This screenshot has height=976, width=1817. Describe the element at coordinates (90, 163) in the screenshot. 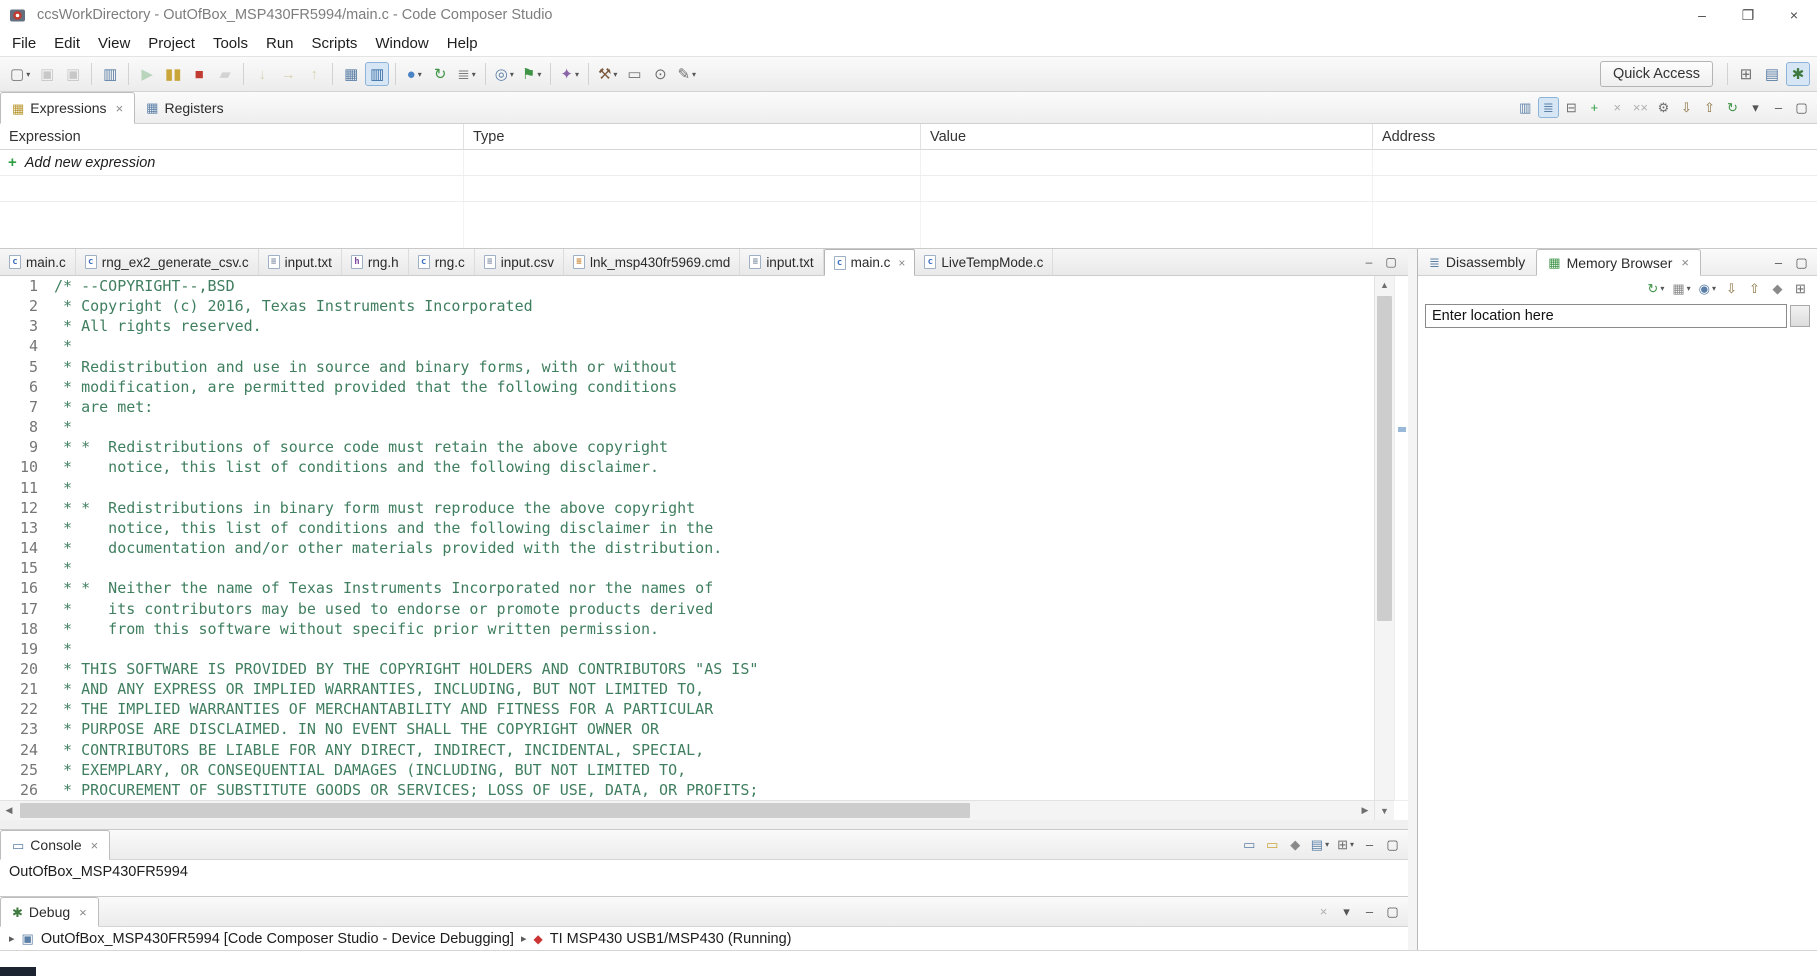

I see `add-expression-label: Add new expression` at that location.